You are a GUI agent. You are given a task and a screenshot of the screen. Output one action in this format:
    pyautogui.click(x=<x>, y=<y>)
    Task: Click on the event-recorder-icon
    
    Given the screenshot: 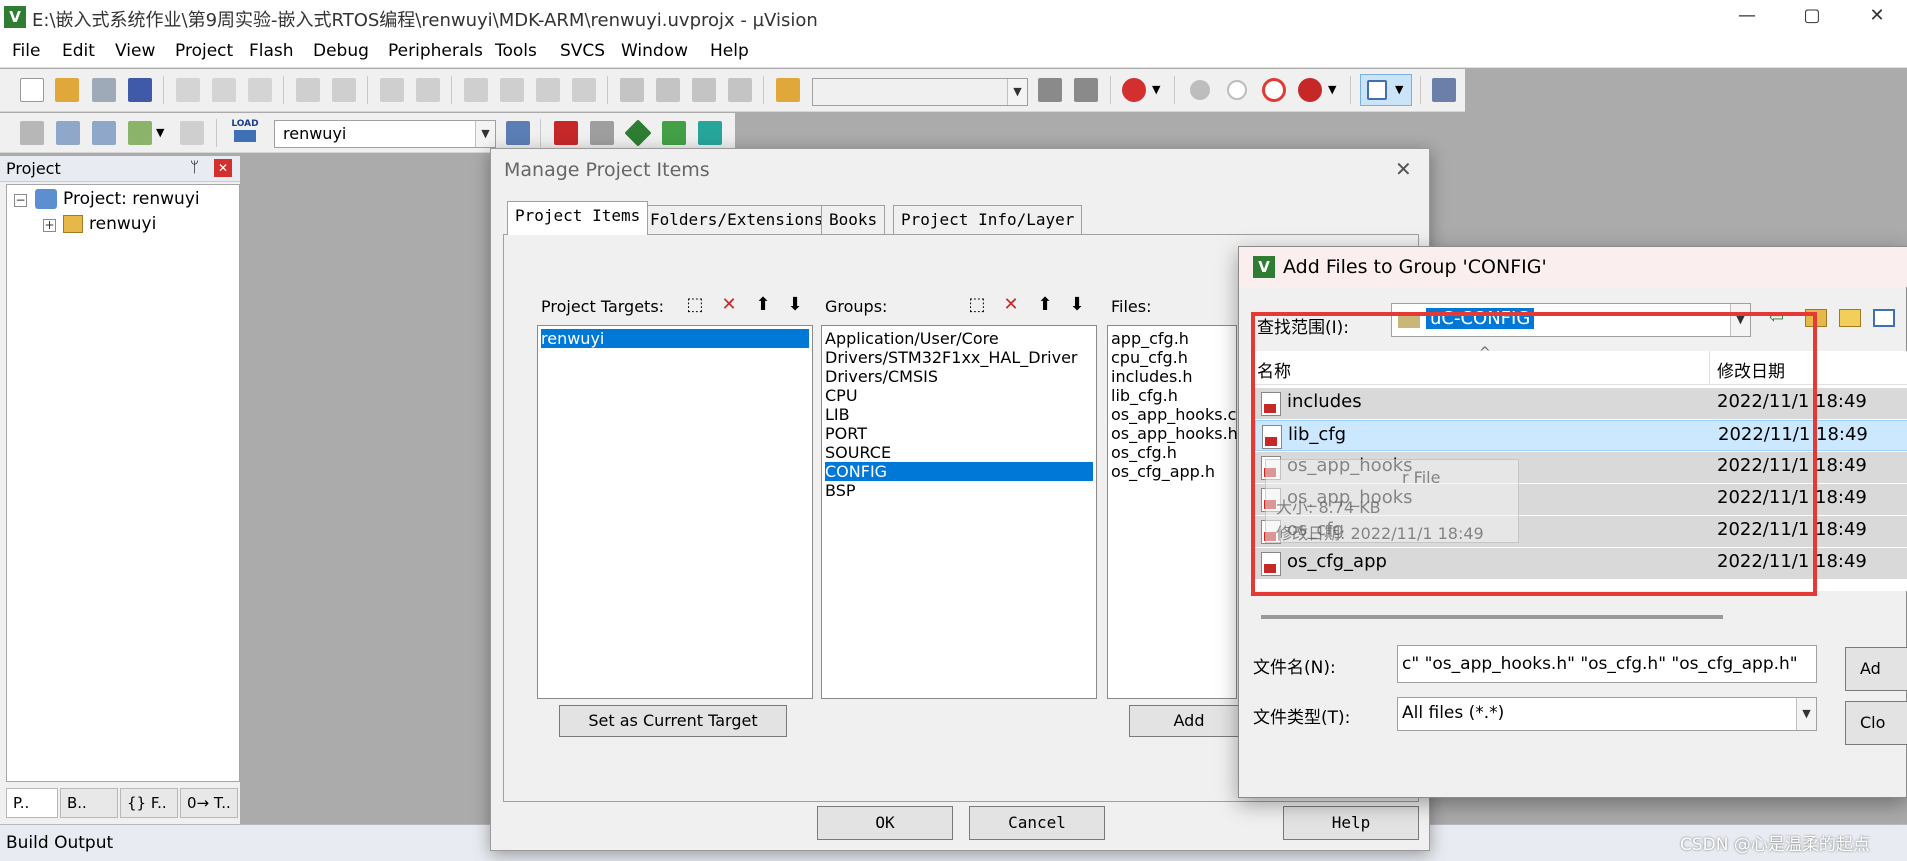 What is the action you would take?
    pyautogui.click(x=710, y=133)
    